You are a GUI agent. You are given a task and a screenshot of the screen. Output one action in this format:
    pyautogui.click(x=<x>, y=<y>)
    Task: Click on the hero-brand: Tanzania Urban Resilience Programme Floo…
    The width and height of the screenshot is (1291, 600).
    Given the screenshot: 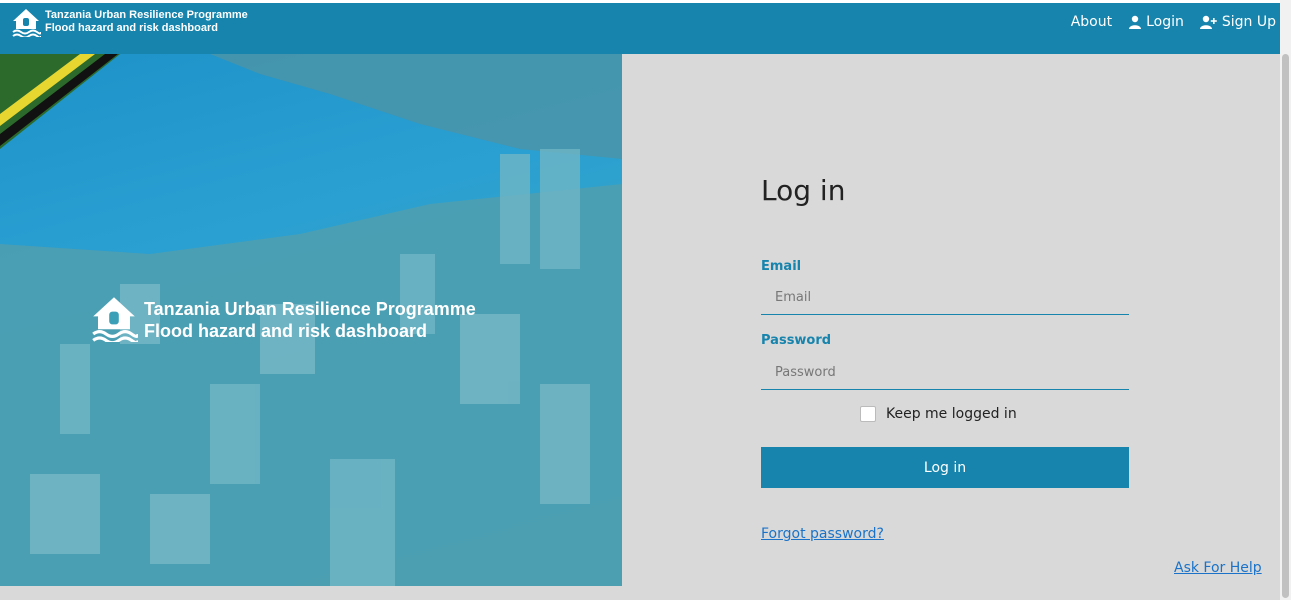 What is the action you would take?
    pyautogui.click(x=283, y=318)
    